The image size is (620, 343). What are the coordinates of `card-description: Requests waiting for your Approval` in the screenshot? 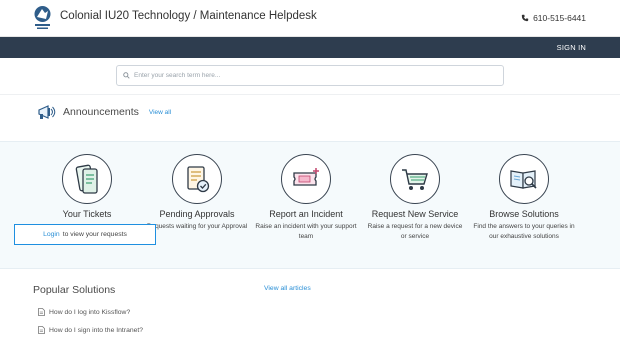 It's located at (197, 226).